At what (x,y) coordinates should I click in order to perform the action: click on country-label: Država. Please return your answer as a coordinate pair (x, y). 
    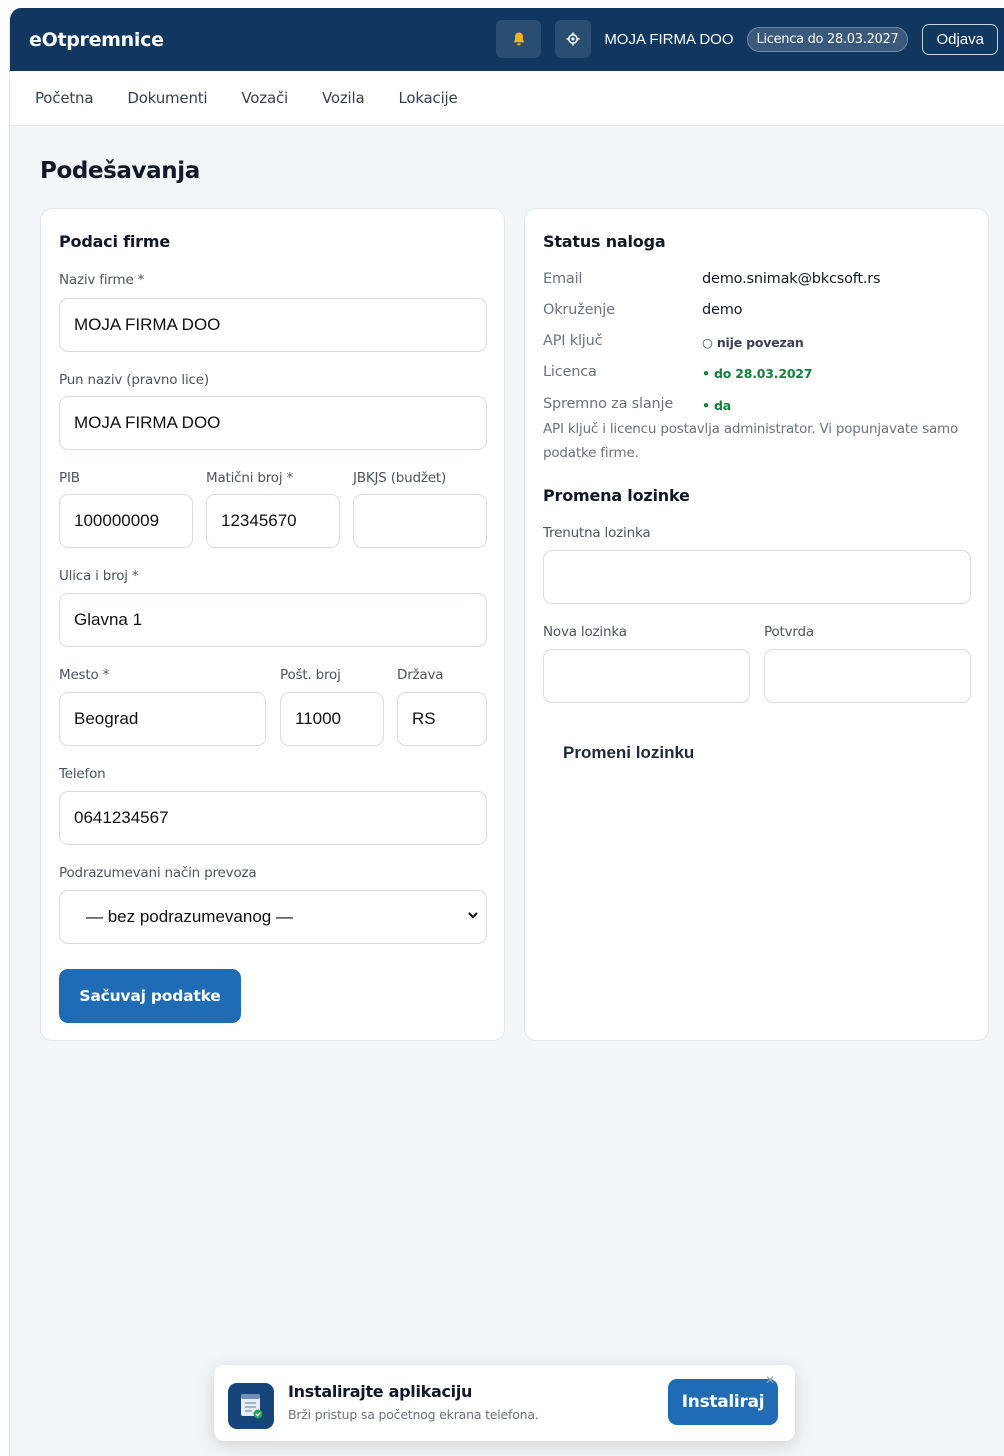
    Looking at the image, I should click on (420, 675).